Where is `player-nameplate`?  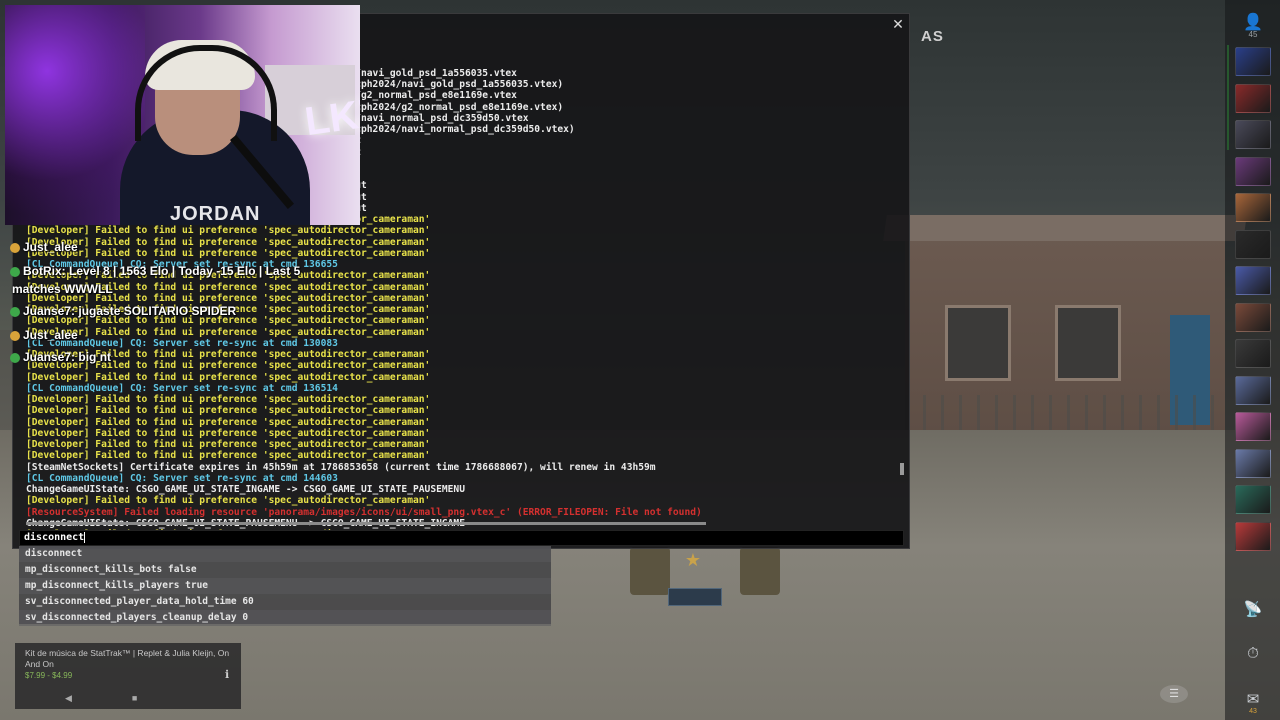 player-nameplate is located at coordinates (695, 597).